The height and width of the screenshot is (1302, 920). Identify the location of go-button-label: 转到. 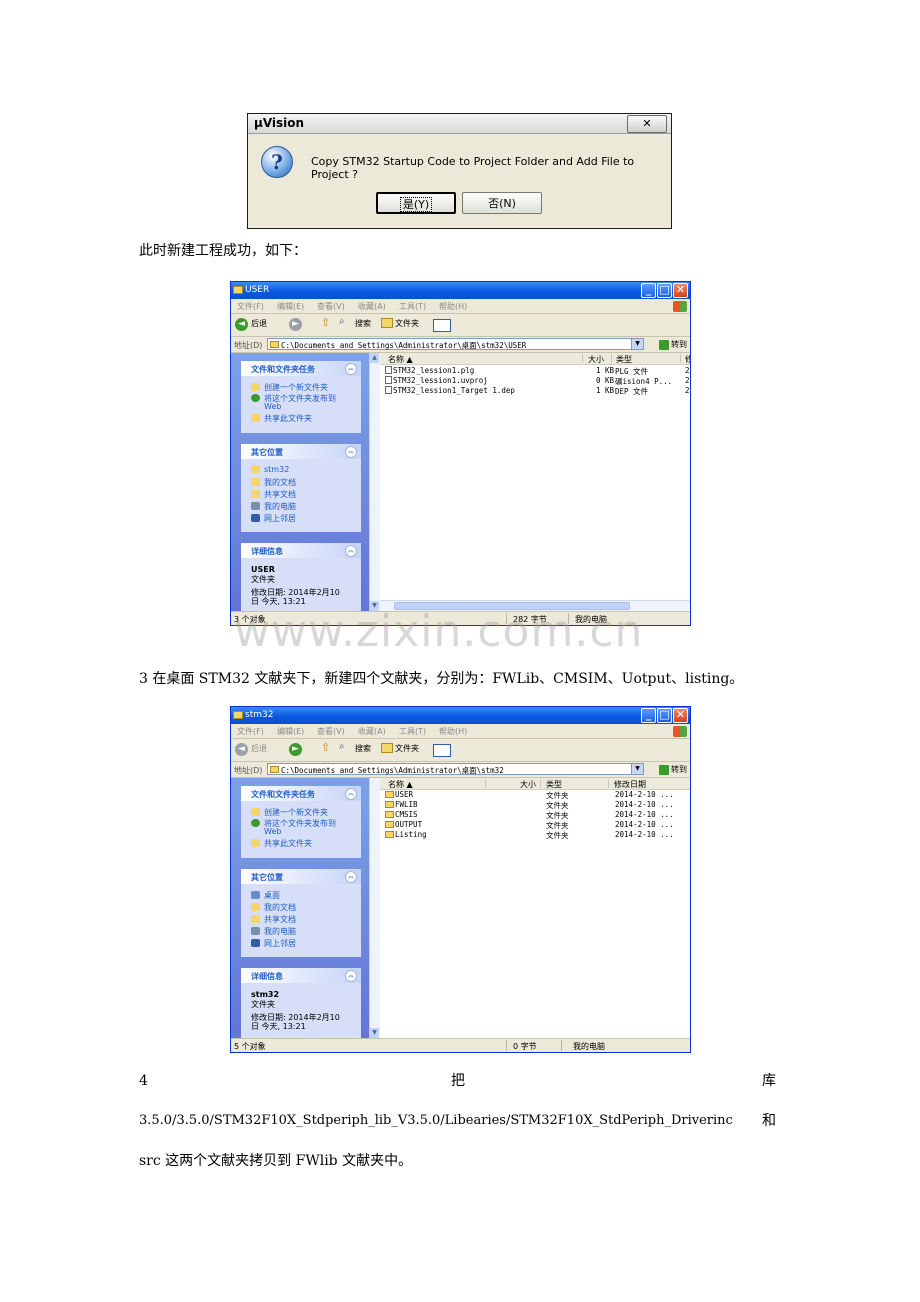
(679, 344).